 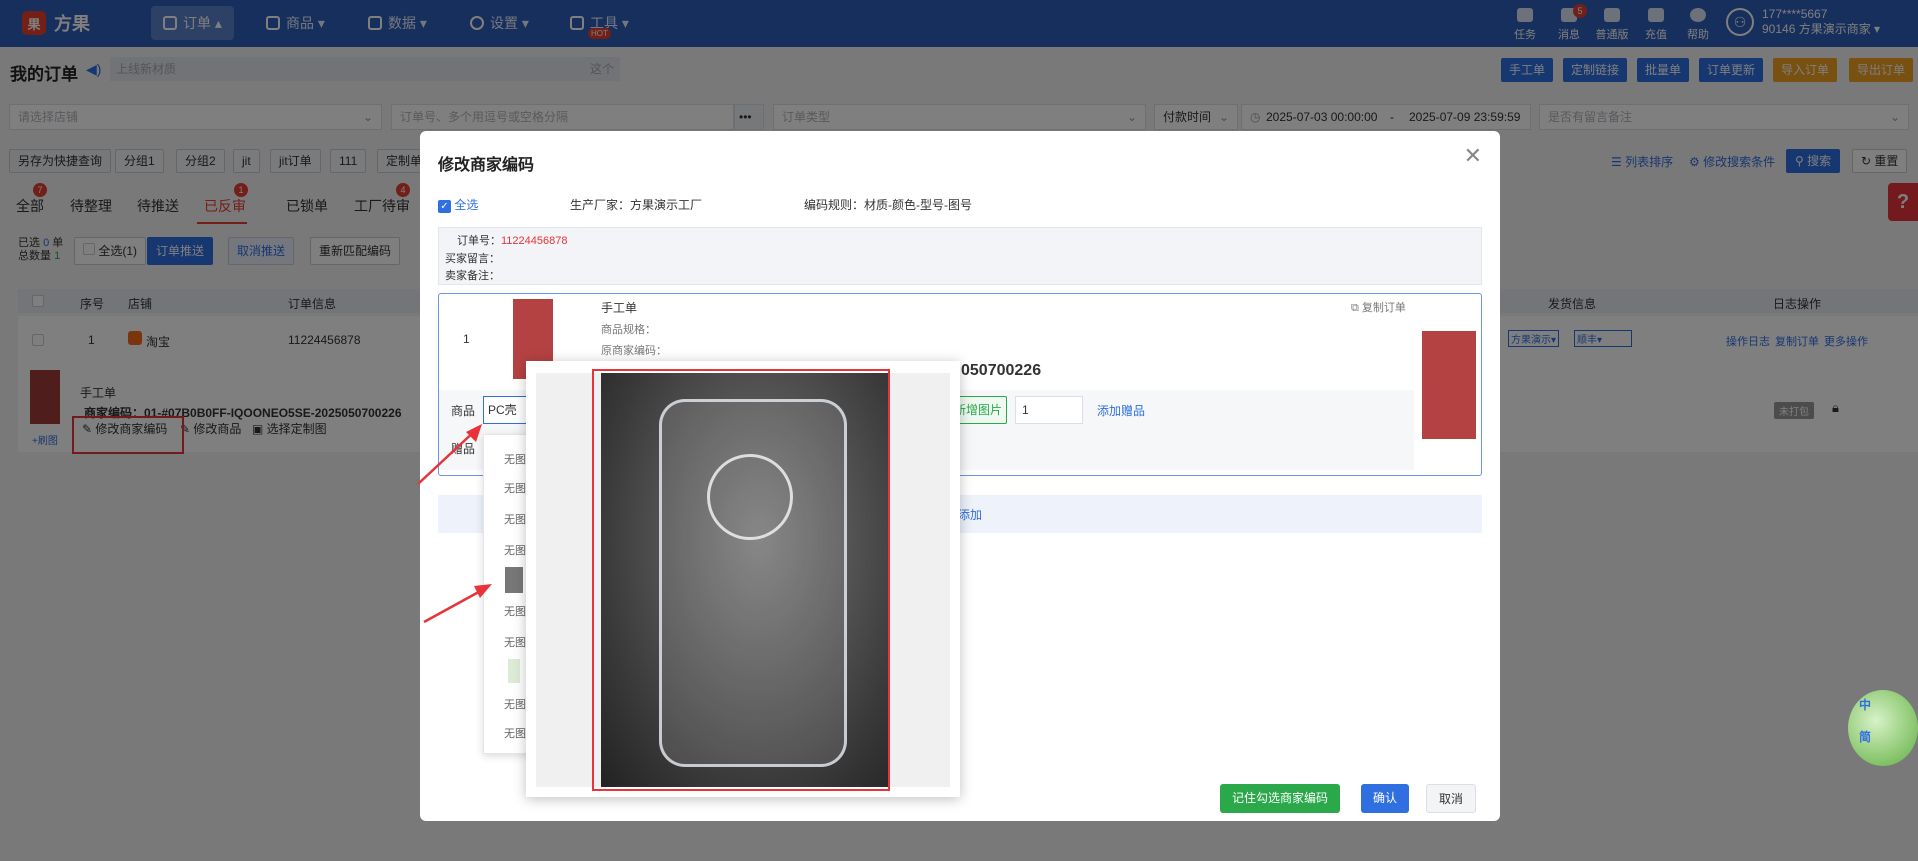 I want to click on new-code-text: 050700226, so click(x=1001, y=370).